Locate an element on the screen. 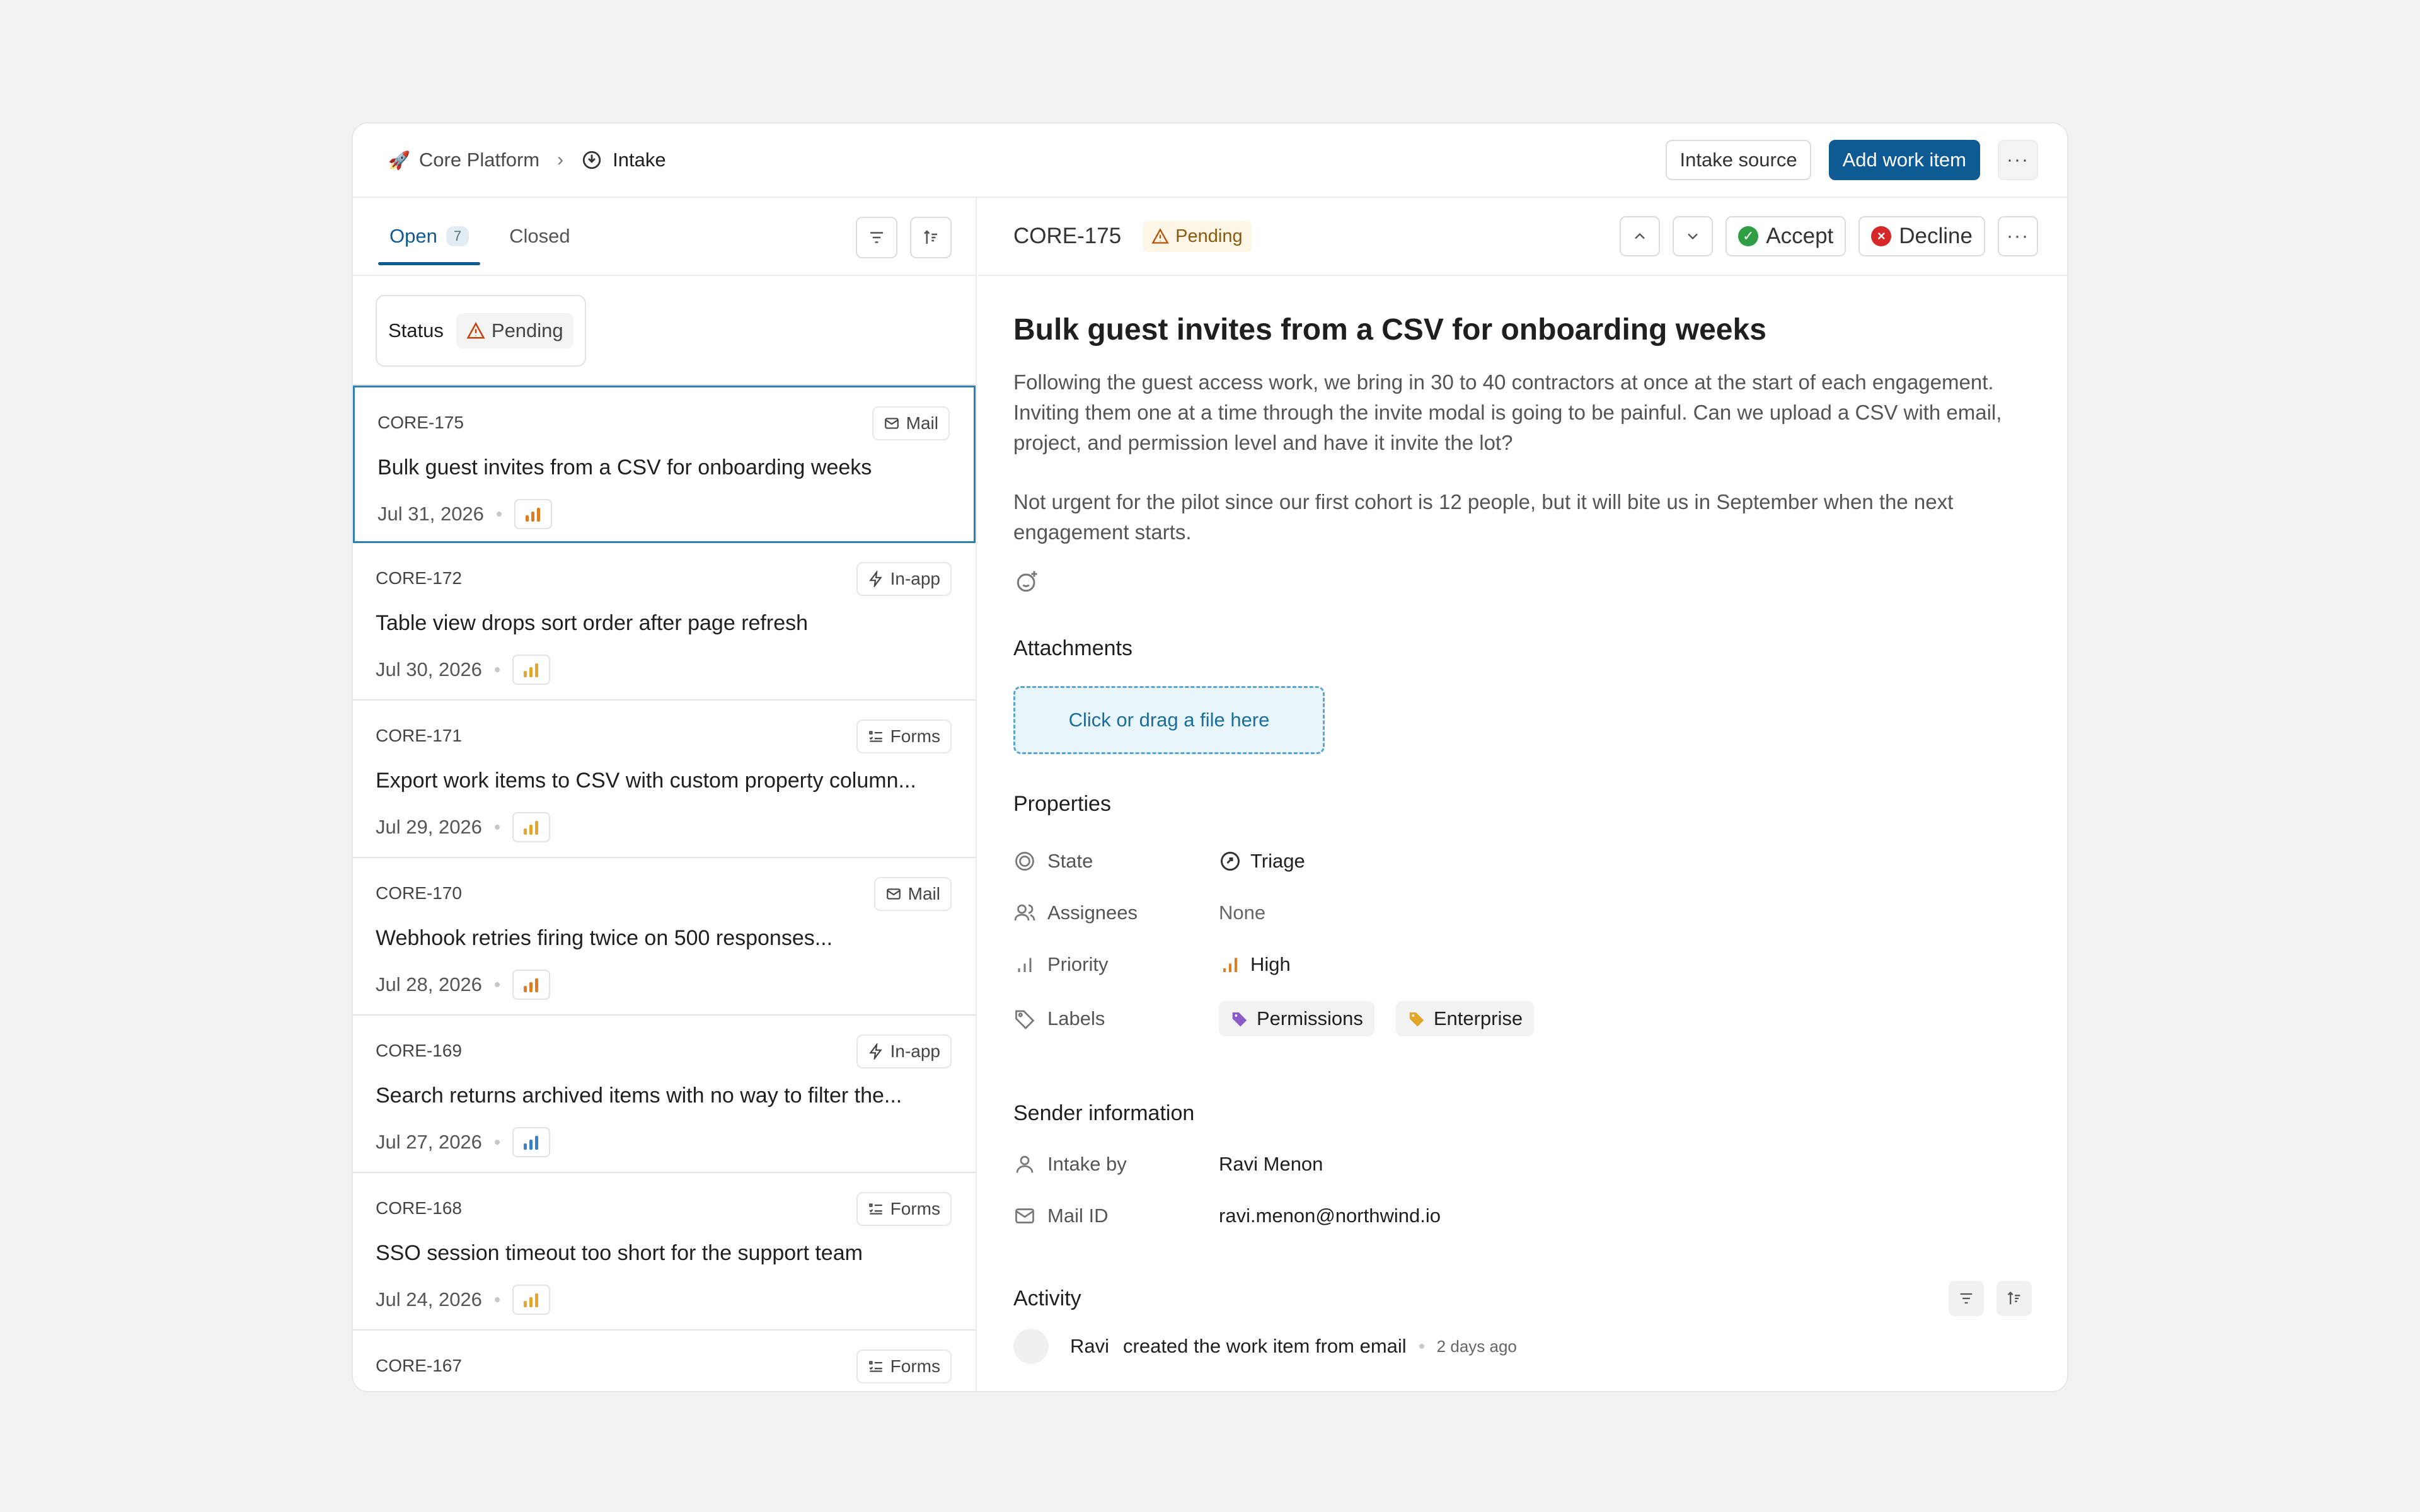 This screenshot has height=1512, width=2420. tab-bar: Open 7 Closed is located at coordinates (664, 237).